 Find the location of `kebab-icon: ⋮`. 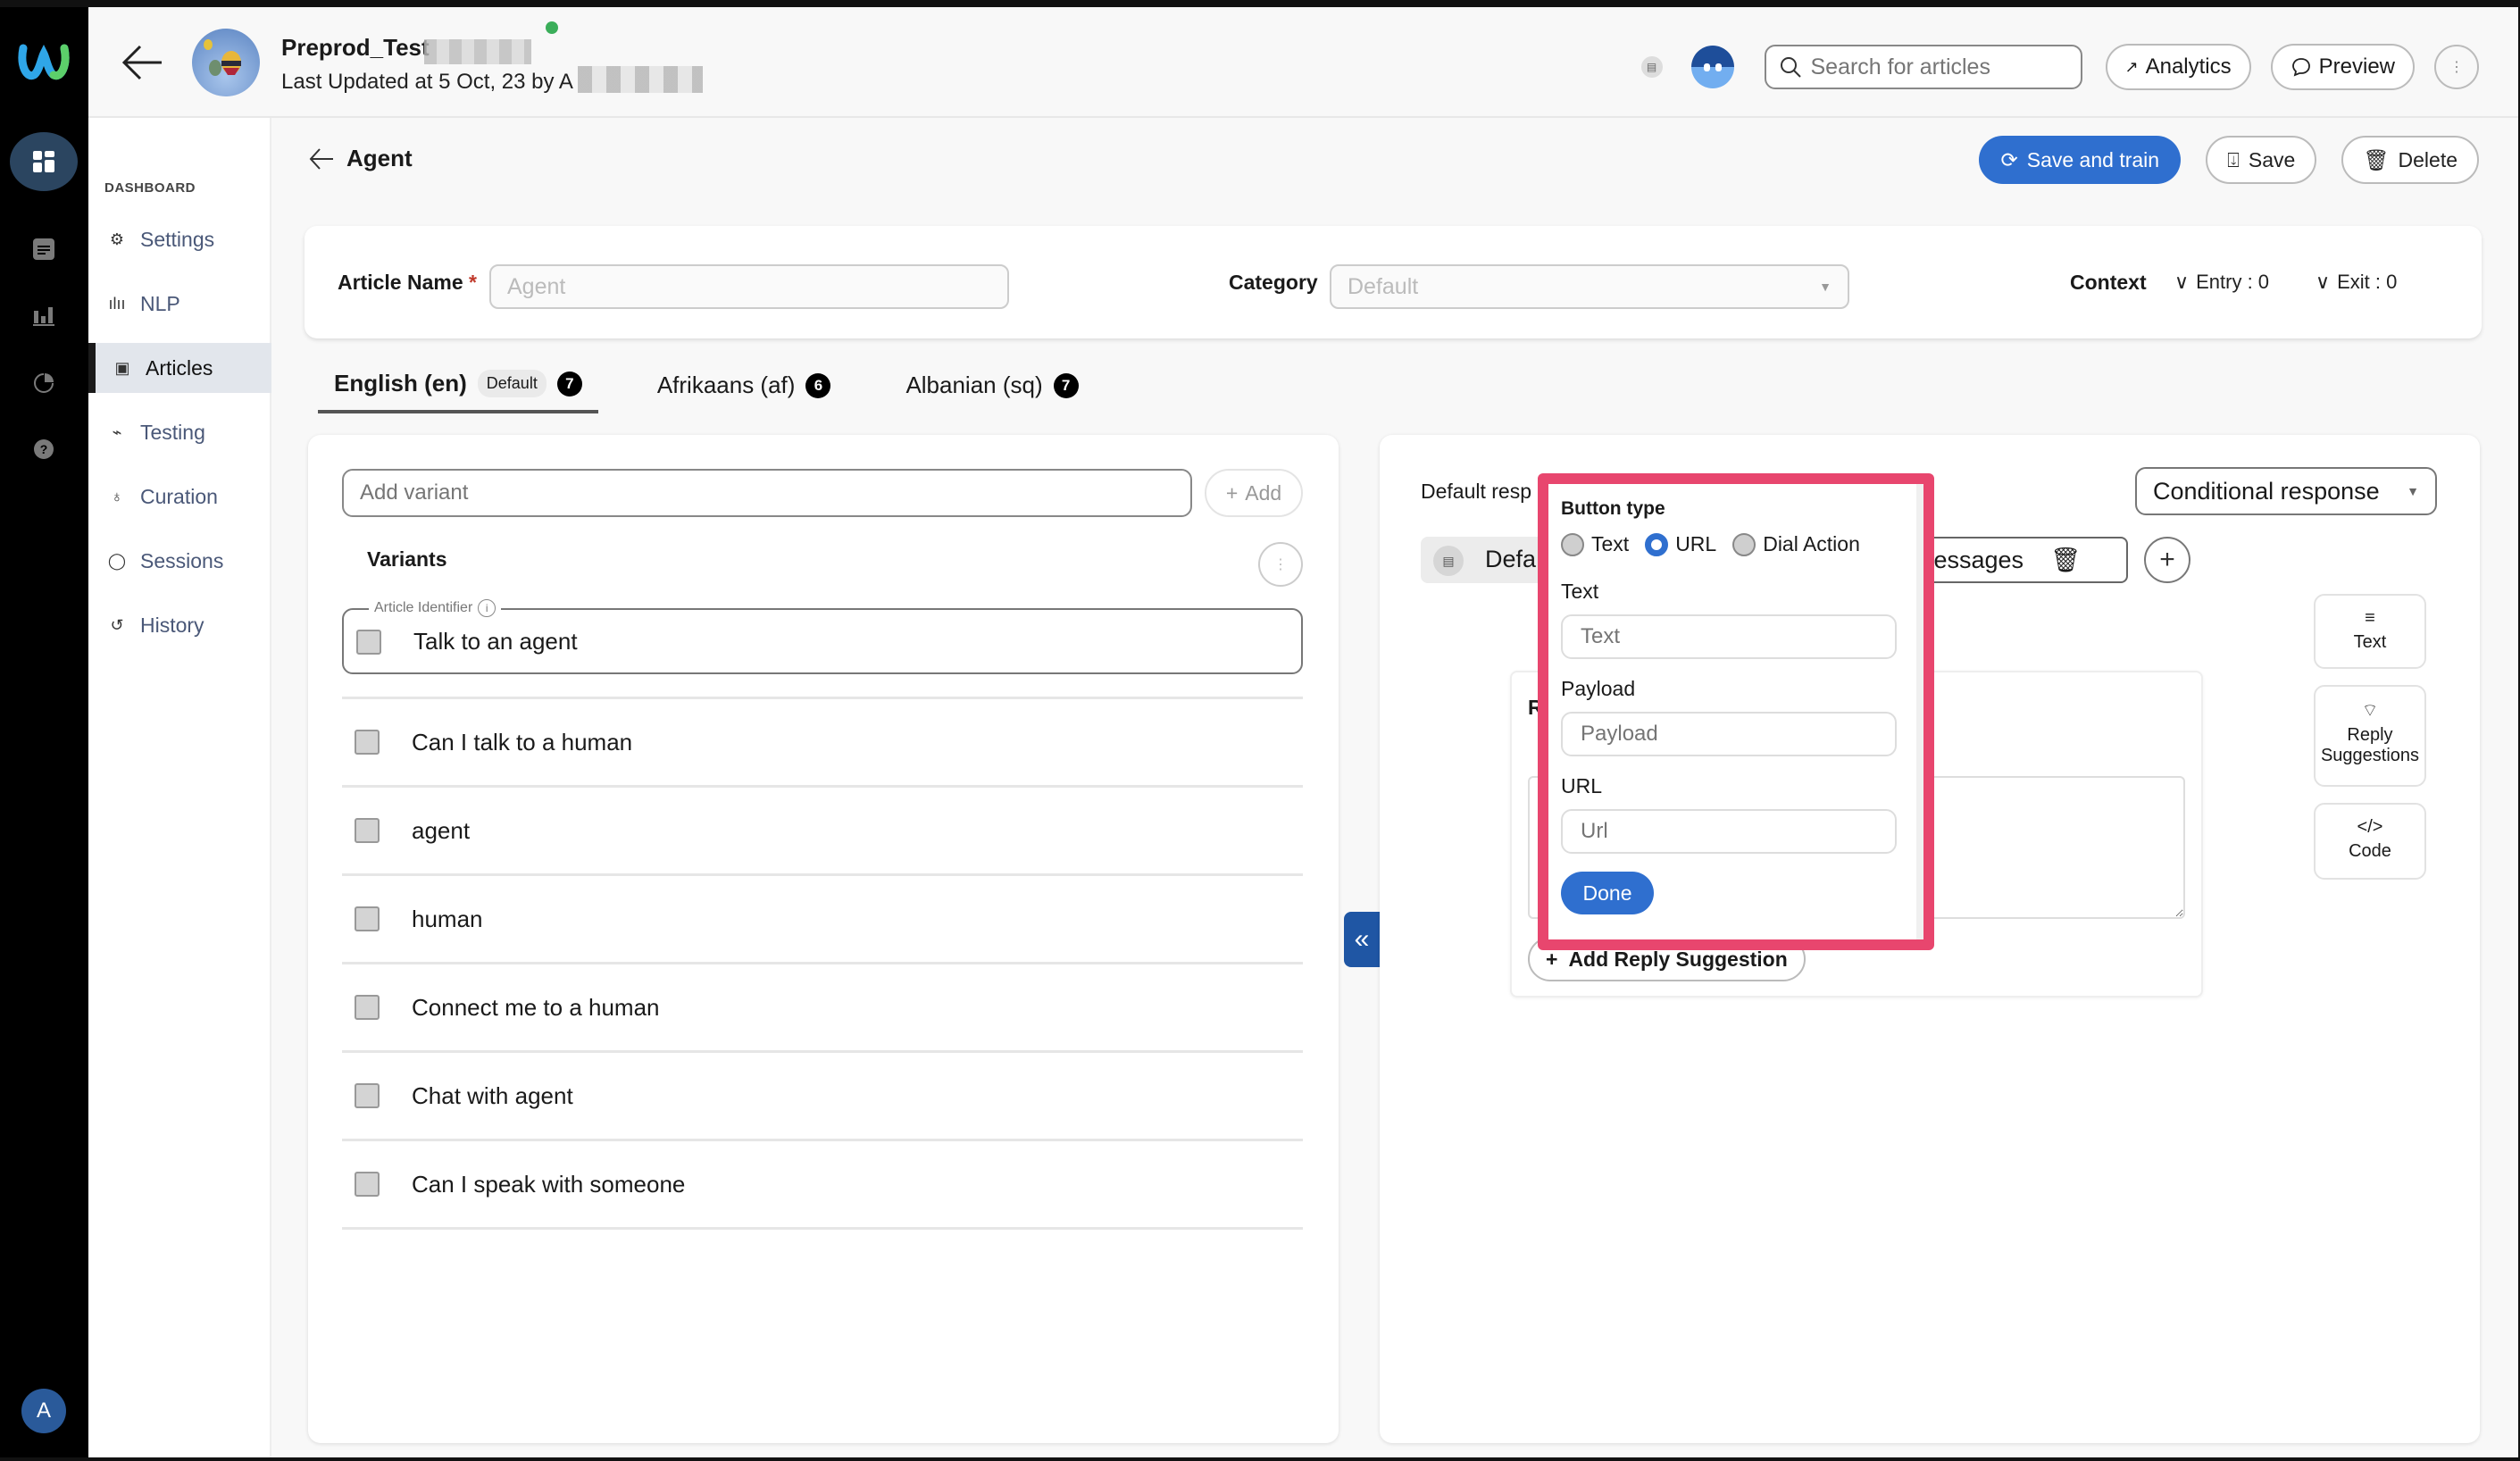

kebab-icon: ⋮ is located at coordinates (2457, 68).